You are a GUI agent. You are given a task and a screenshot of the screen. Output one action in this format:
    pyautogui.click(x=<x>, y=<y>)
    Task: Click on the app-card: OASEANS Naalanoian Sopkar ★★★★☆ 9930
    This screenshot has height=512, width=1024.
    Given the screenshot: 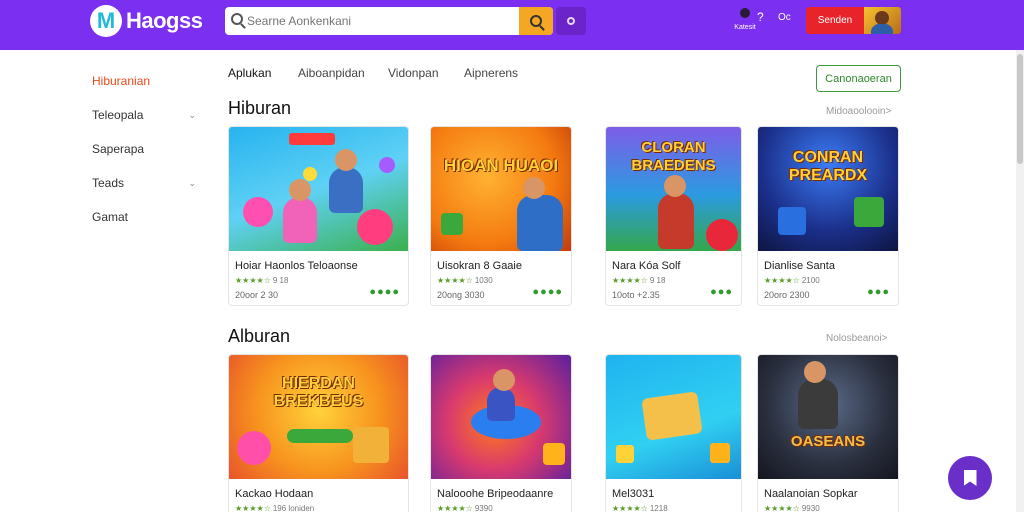 What is the action you would take?
    pyautogui.click(x=828, y=433)
    